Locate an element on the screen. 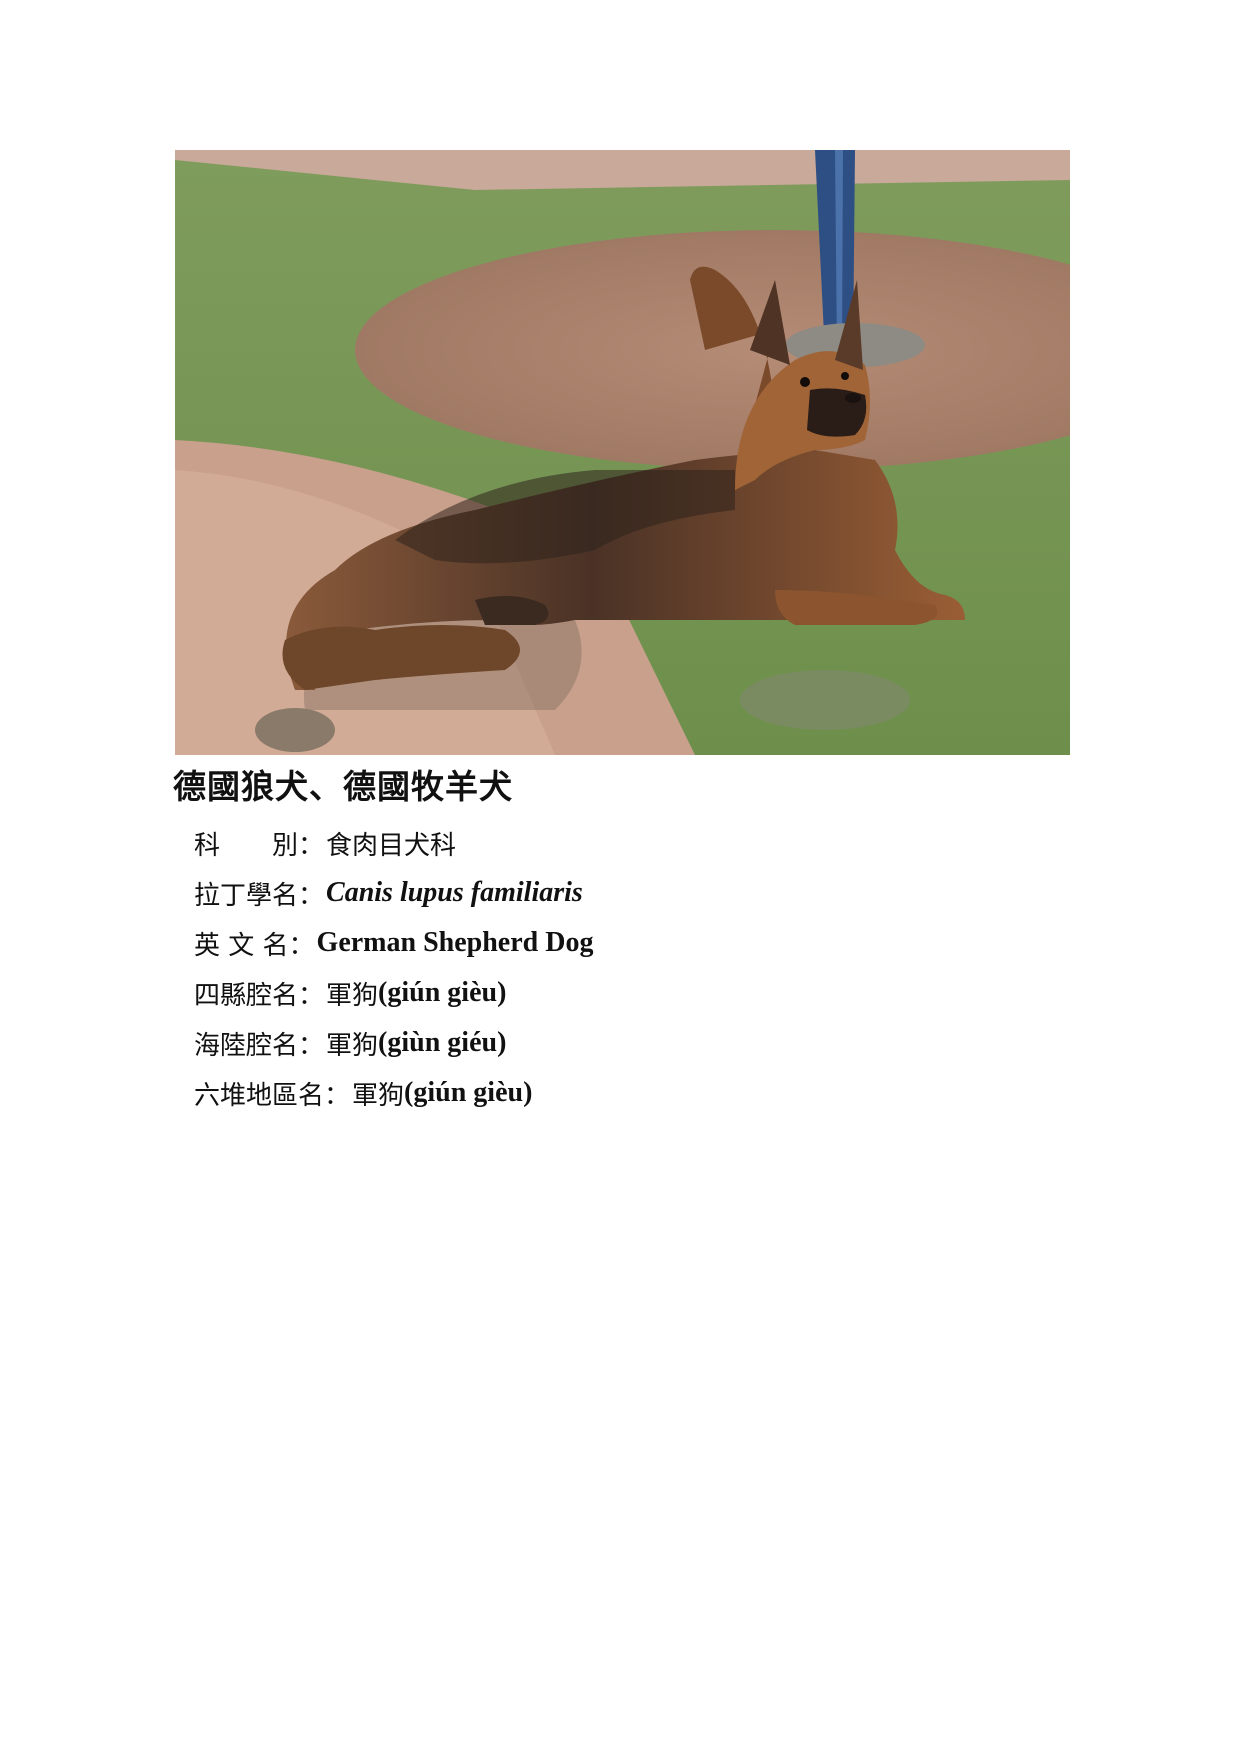 The height and width of the screenshot is (1755, 1241). row-family: 科 別 ： 食肉目犬科 is located at coordinates (393, 843).